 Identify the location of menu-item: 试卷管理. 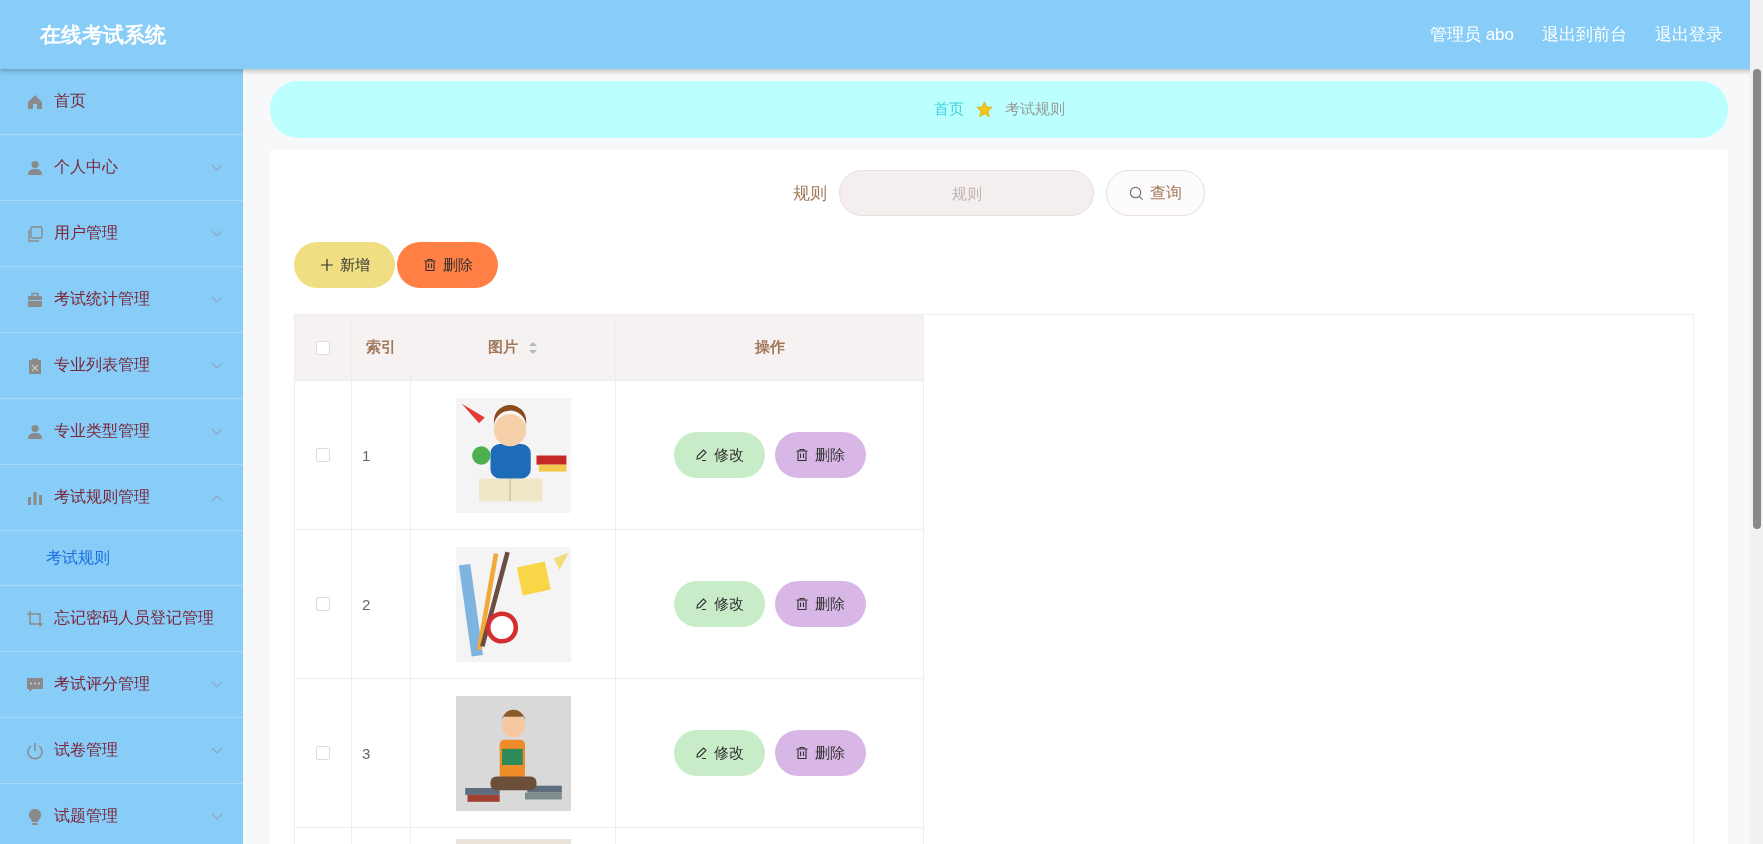
(121, 751).